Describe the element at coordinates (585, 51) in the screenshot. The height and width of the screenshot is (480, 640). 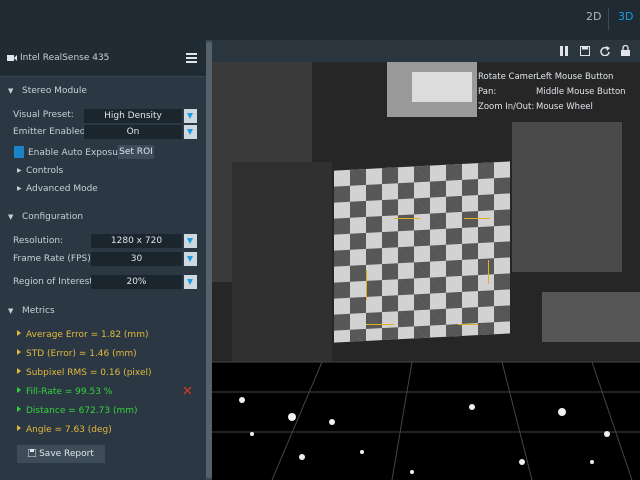
I see `save-snapshot-icon` at that location.